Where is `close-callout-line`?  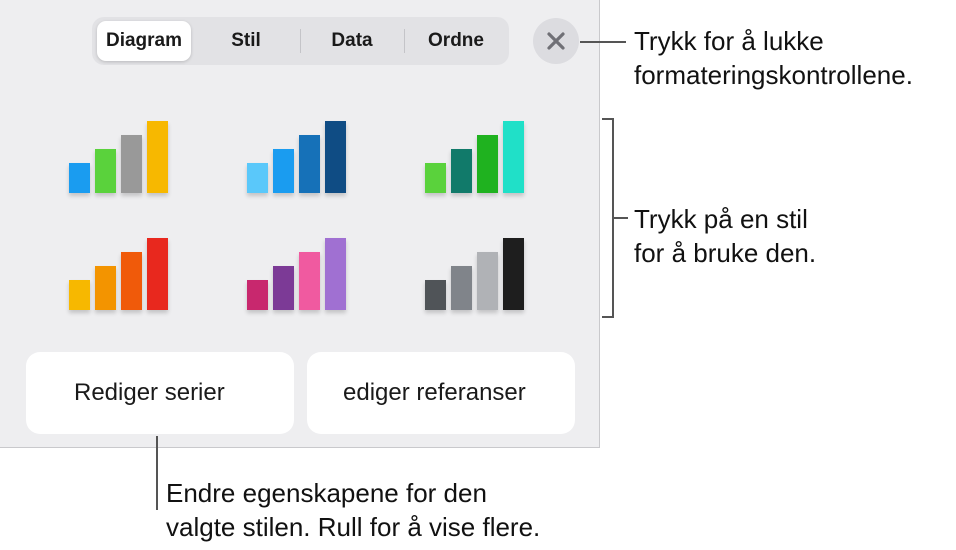
close-callout-line is located at coordinates (603, 42).